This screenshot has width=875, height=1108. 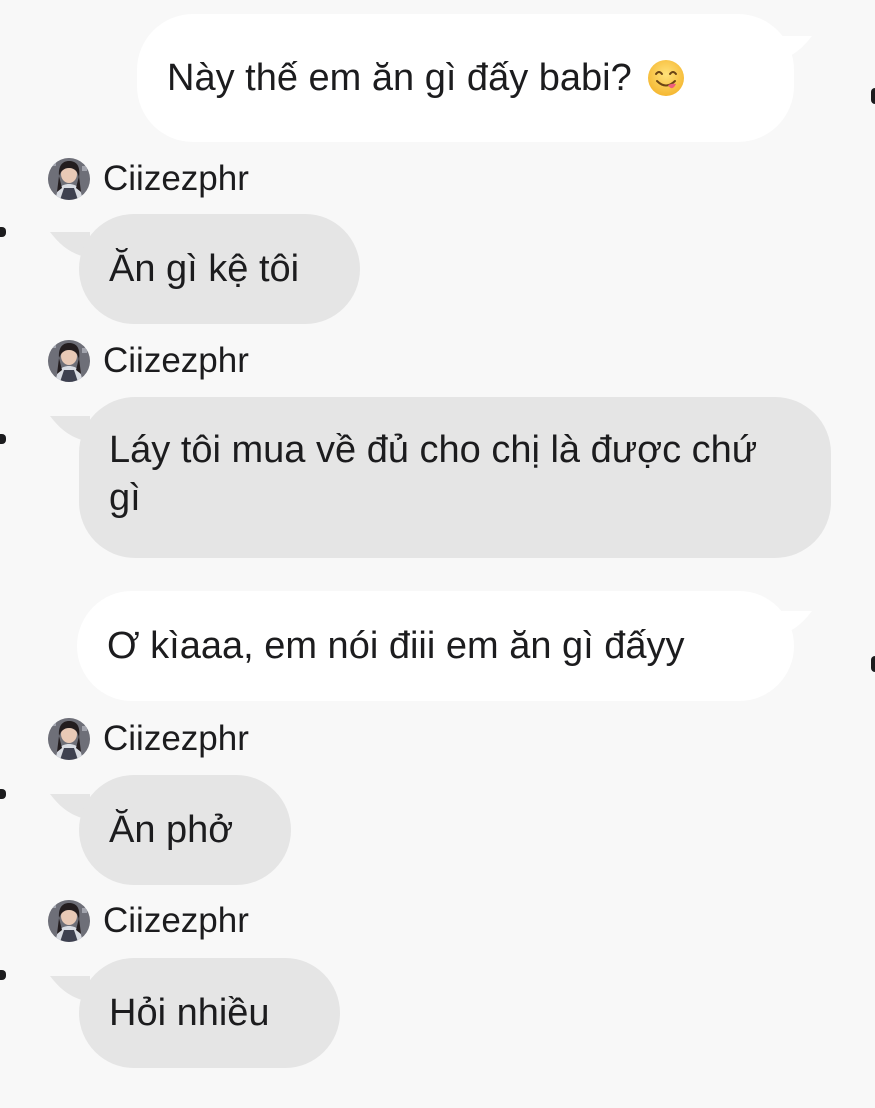 I want to click on face-savoring-food-emoji, so click(x=666, y=78).